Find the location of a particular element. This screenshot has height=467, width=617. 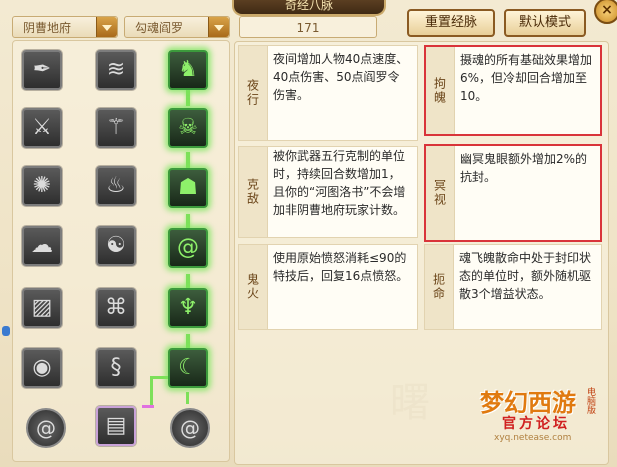

skill-slot-wave: ≋ is located at coordinates (116, 70).